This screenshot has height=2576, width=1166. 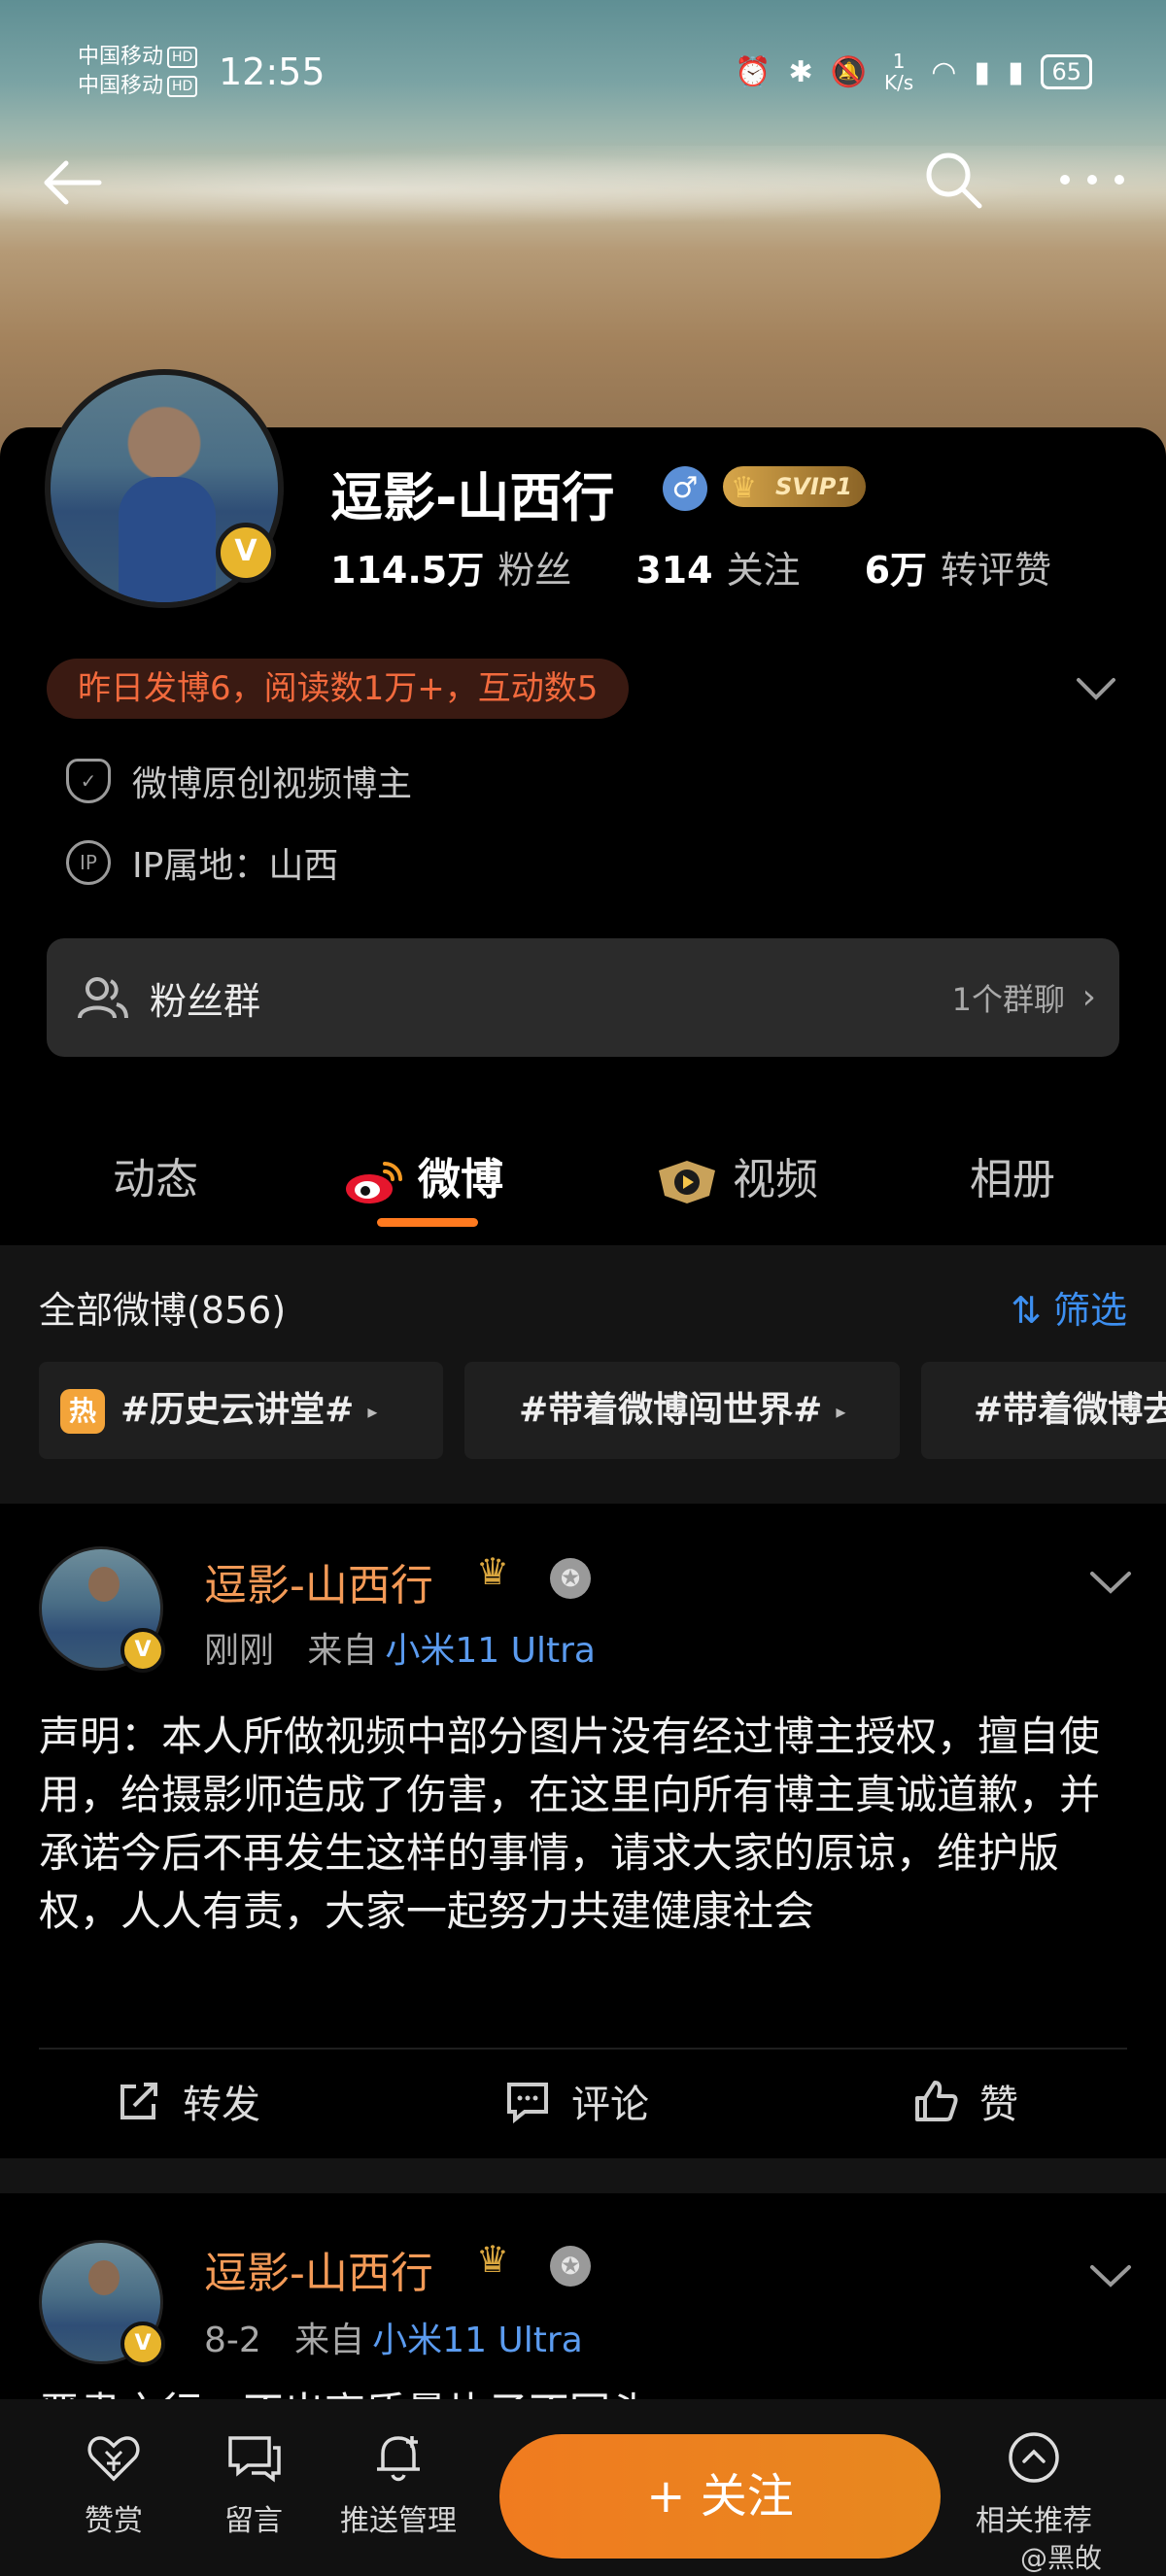 What do you see at coordinates (583, 189) in the screenshot?
I see `banner-wave` at bounding box center [583, 189].